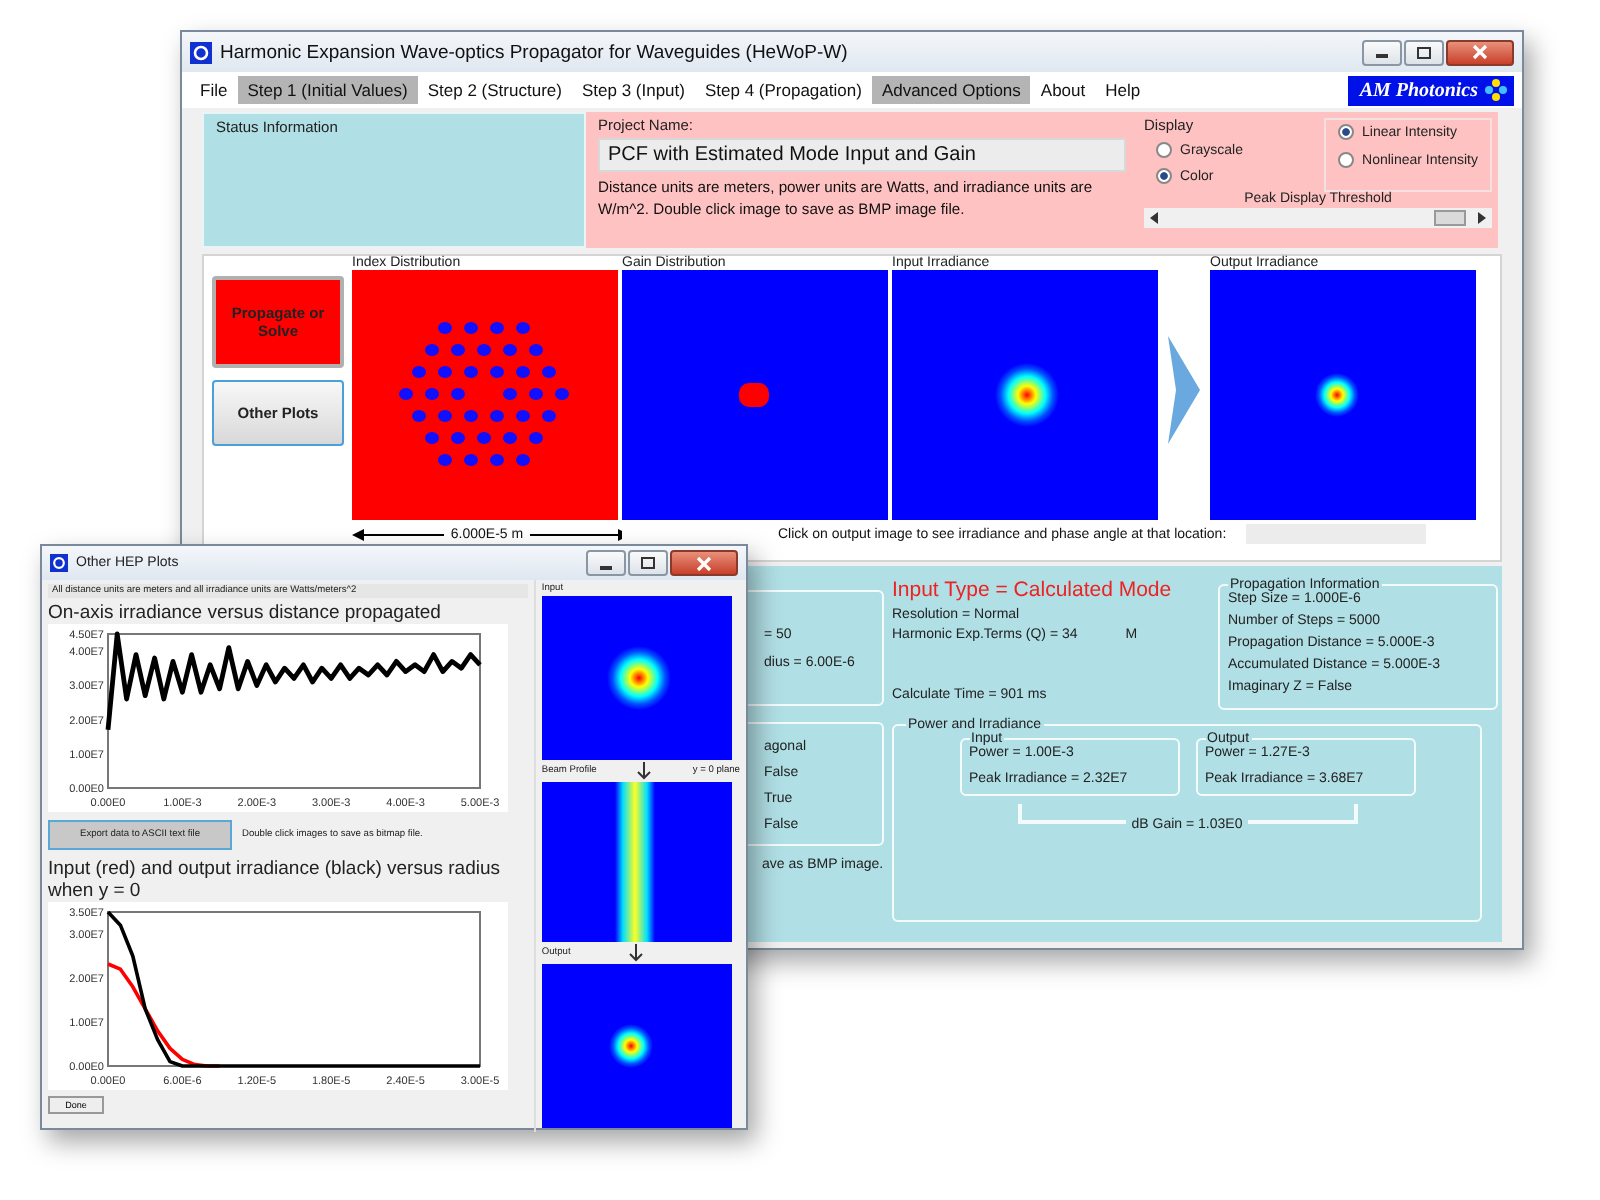  What do you see at coordinates (1033, 590) in the screenshot?
I see `input-type-text: Input Type = Calculated Mode` at bounding box center [1033, 590].